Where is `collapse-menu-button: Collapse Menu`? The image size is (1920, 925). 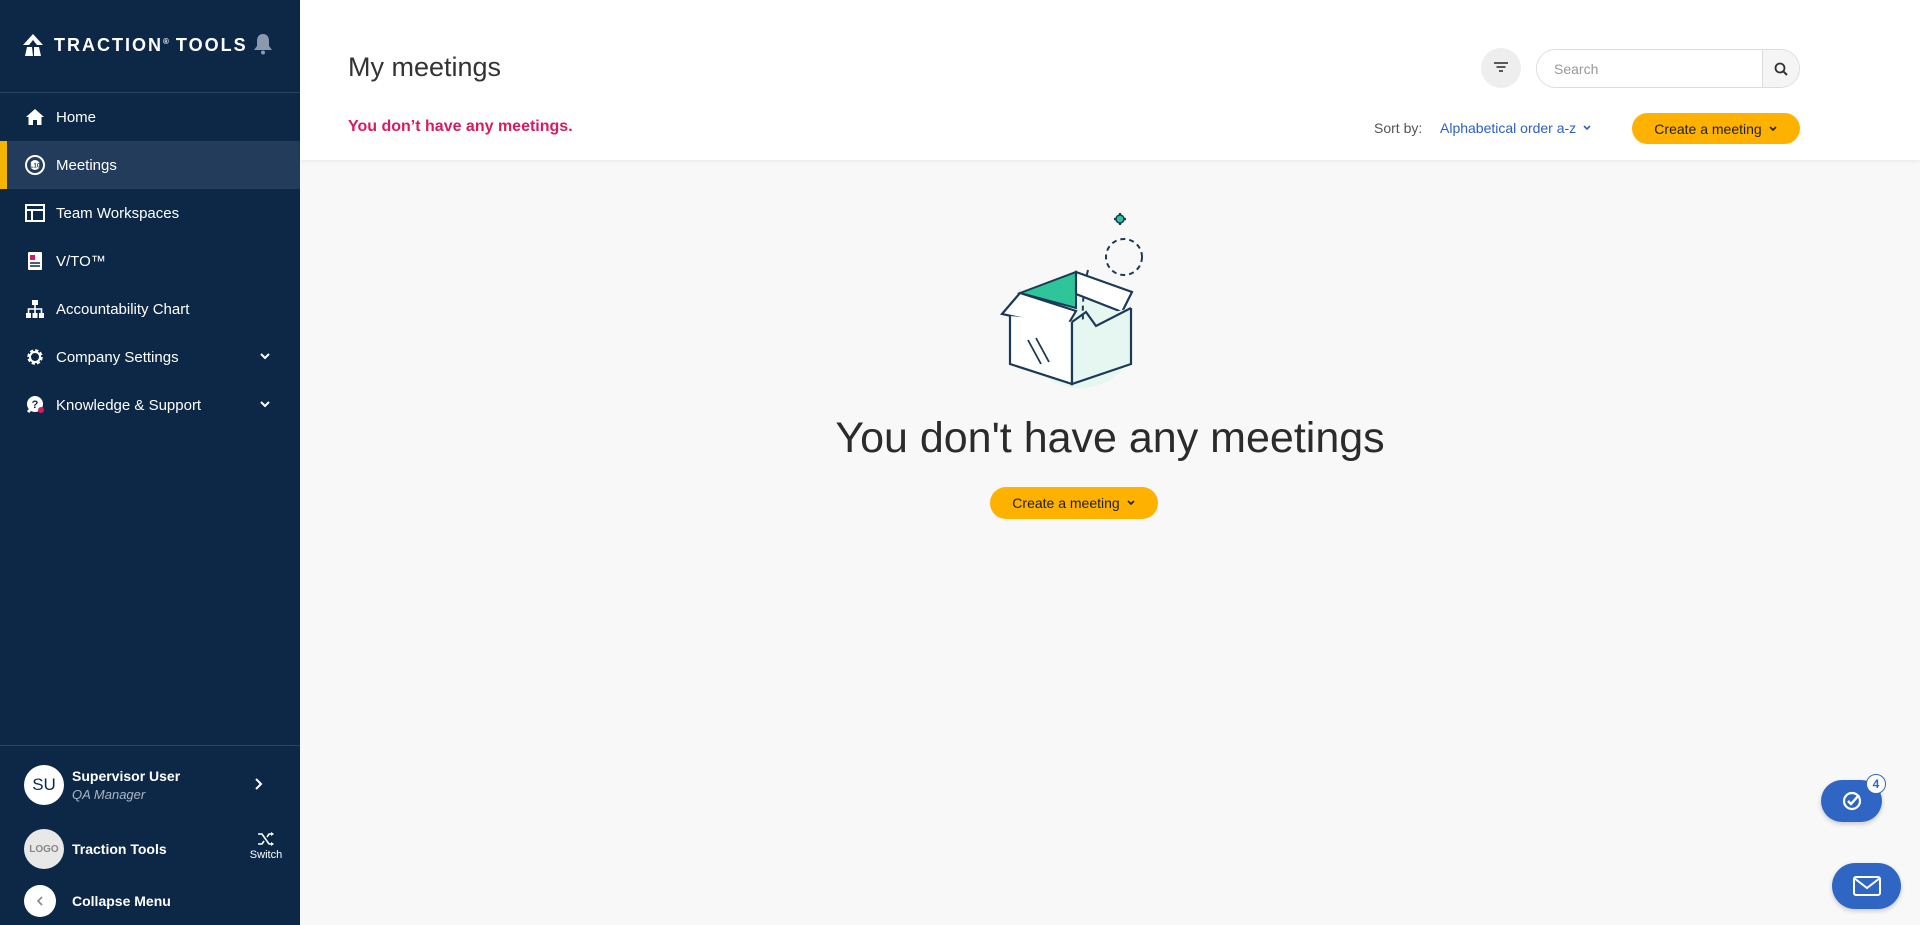 collapse-menu-button: Collapse Menu is located at coordinates (97, 901).